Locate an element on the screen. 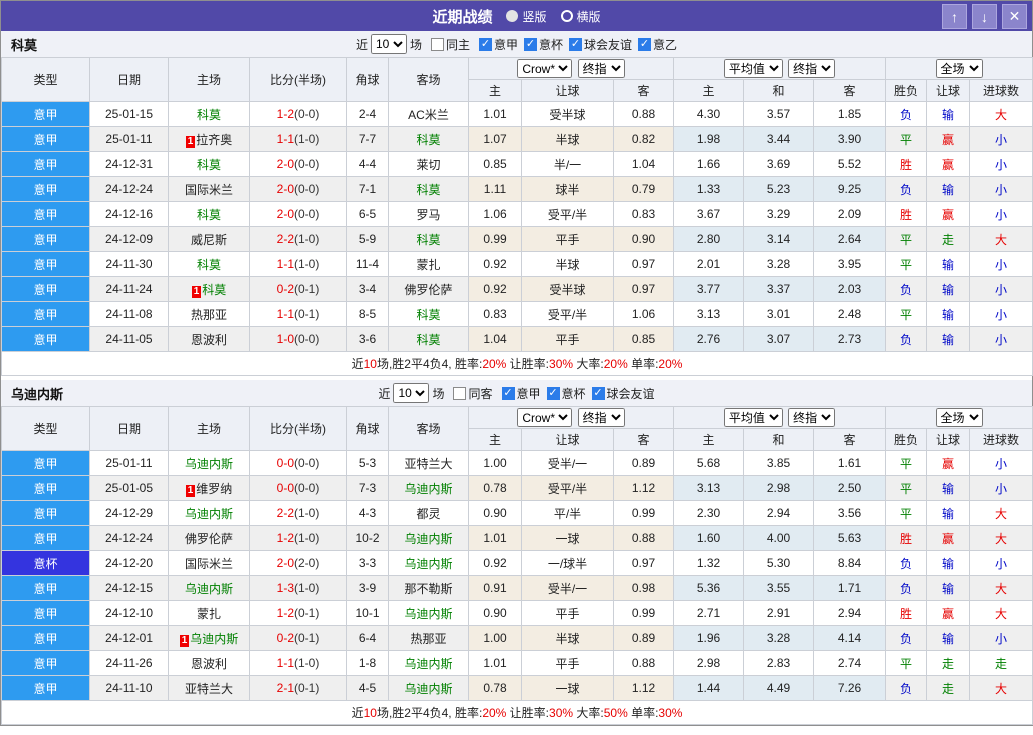 This screenshot has height=735, width=1033. close-button: ✕ is located at coordinates (1014, 16).